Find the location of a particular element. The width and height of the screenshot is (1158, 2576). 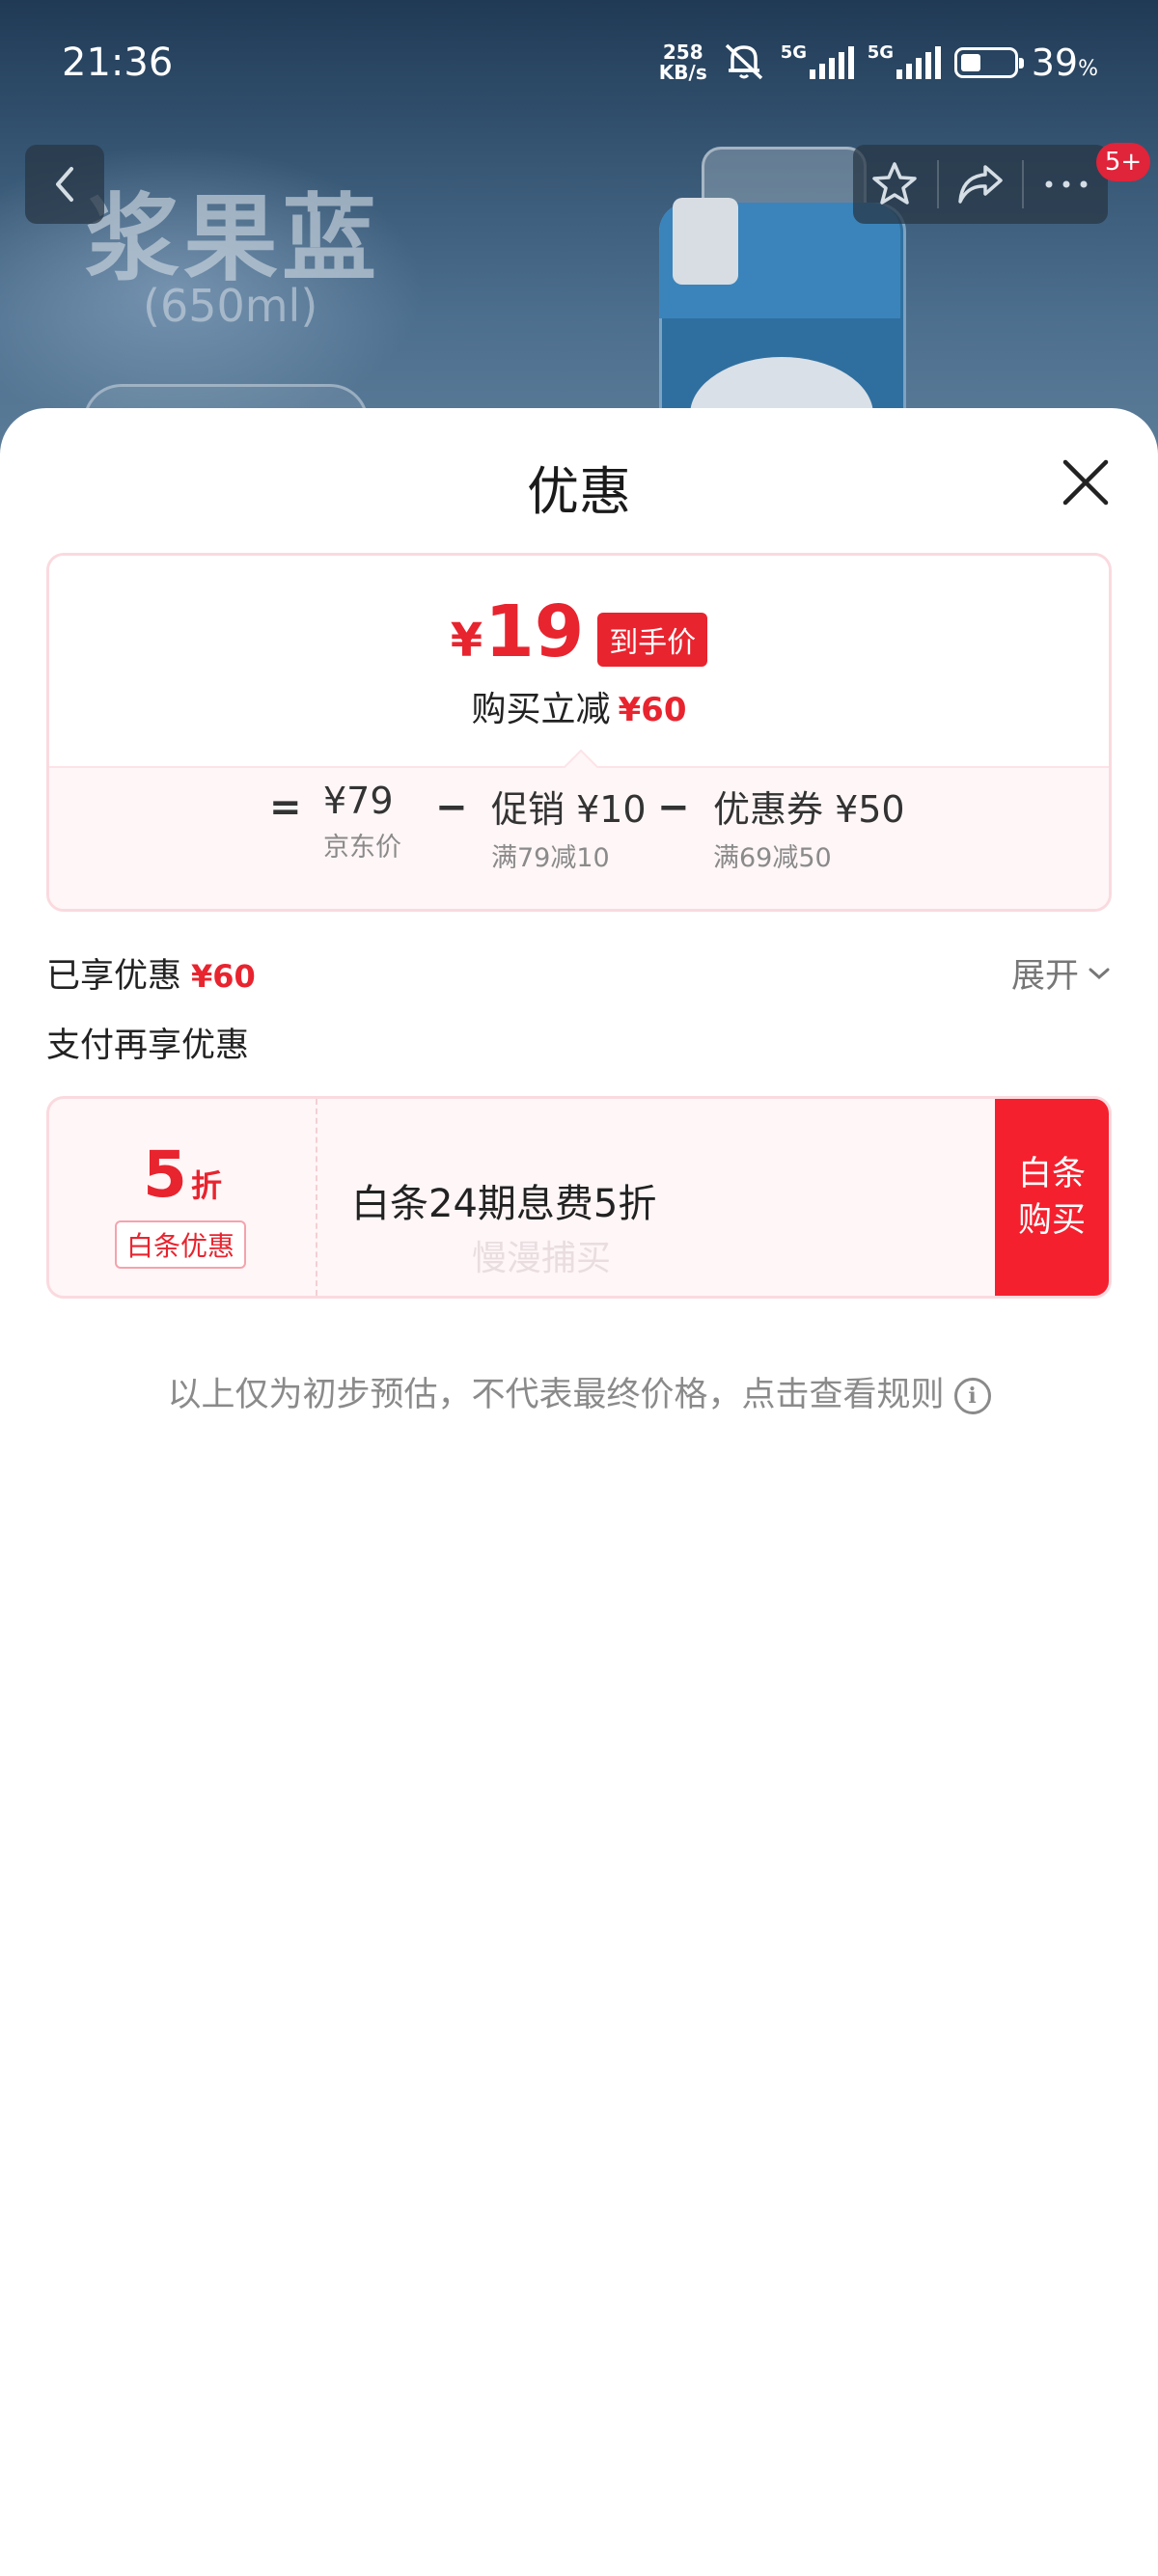

favorite-button is located at coordinates (895, 185).